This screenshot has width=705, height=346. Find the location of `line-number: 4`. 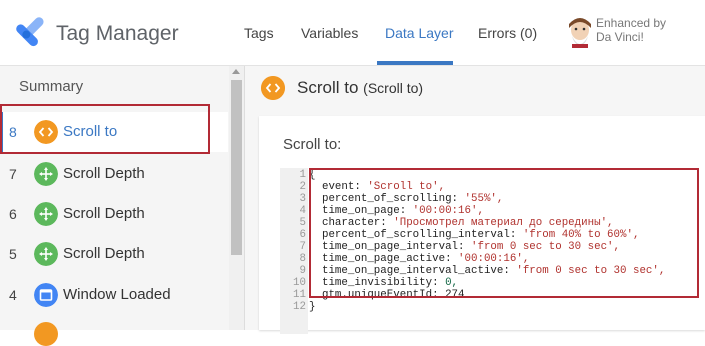

line-number: 4 is located at coordinates (302, 211).